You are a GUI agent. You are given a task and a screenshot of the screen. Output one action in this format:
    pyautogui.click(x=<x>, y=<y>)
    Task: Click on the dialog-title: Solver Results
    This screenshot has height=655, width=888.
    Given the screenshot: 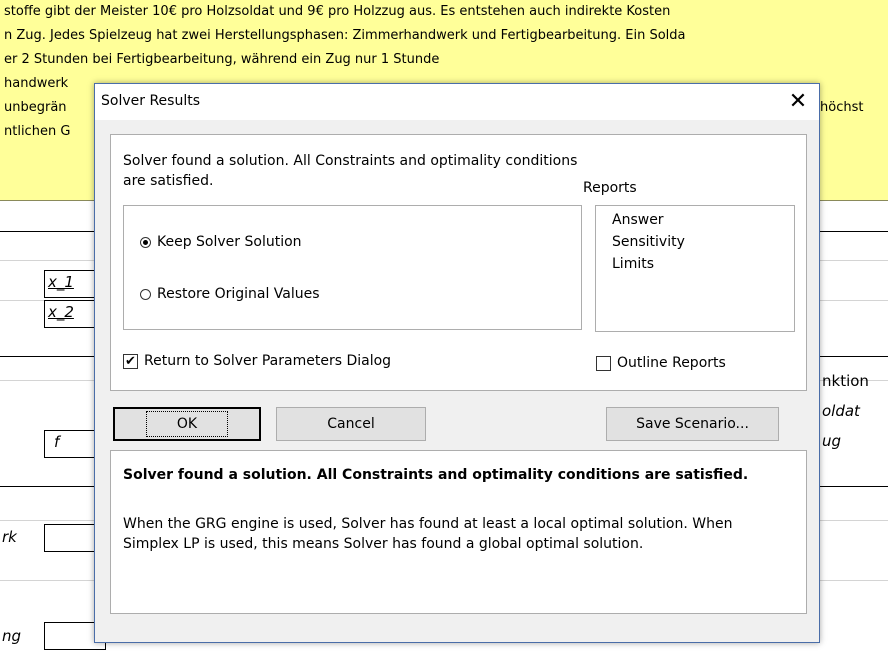 What is the action you would take?
    pyautogui.click(x=150, y=101)
    